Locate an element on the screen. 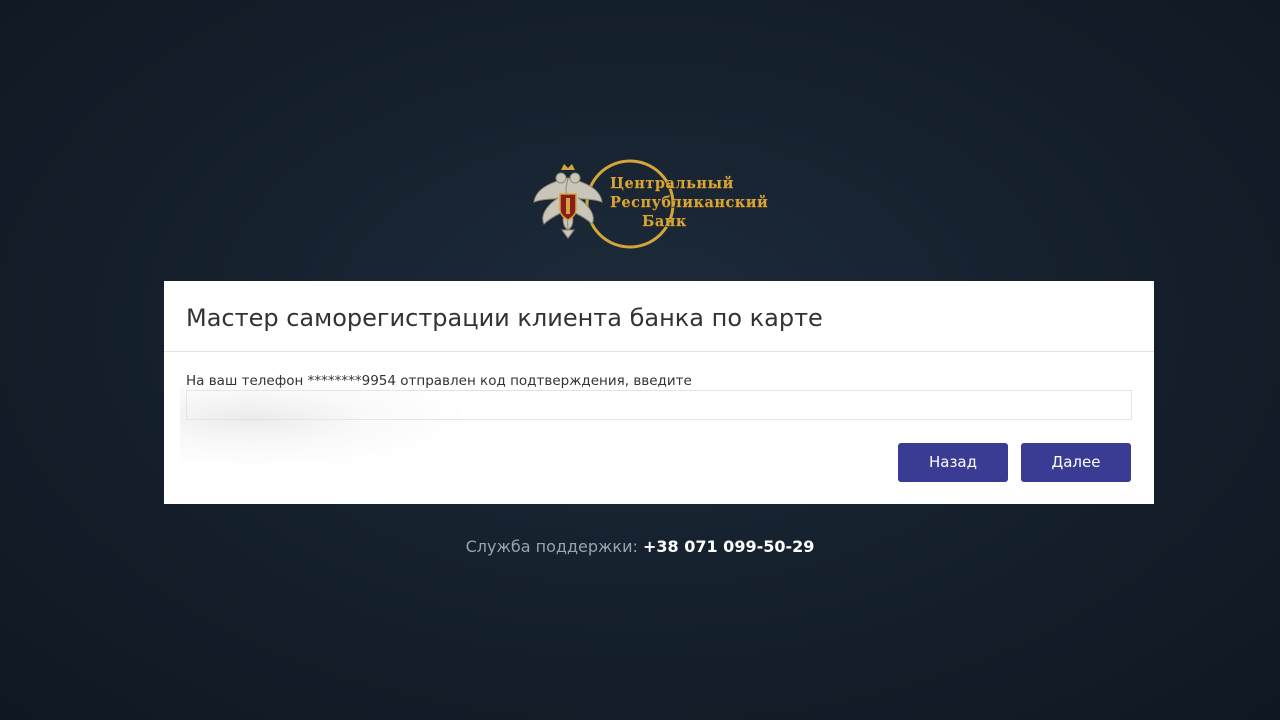 Image resolution: width=1280 pixels, height=720 pixels. next-button: Далее is located at coordinates (1076, 462).